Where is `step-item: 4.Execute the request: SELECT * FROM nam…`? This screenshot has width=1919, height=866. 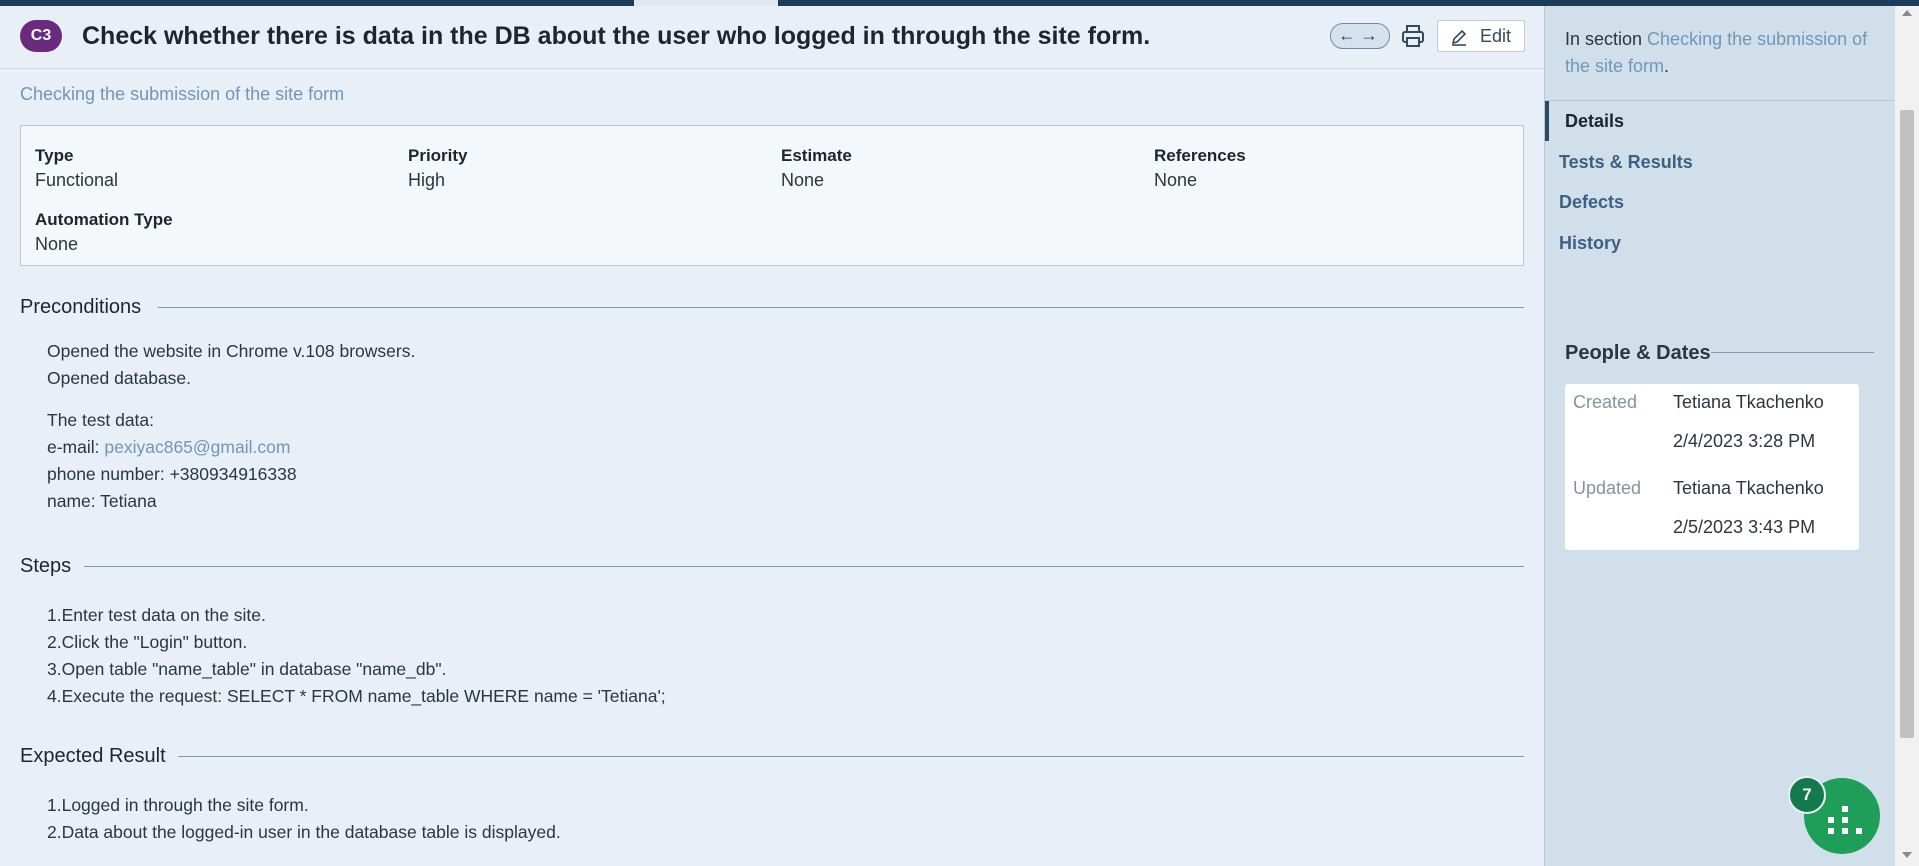
step-item: 4.Execute the request: SELECT * FROM nam… is located at coordinates (356, 696).